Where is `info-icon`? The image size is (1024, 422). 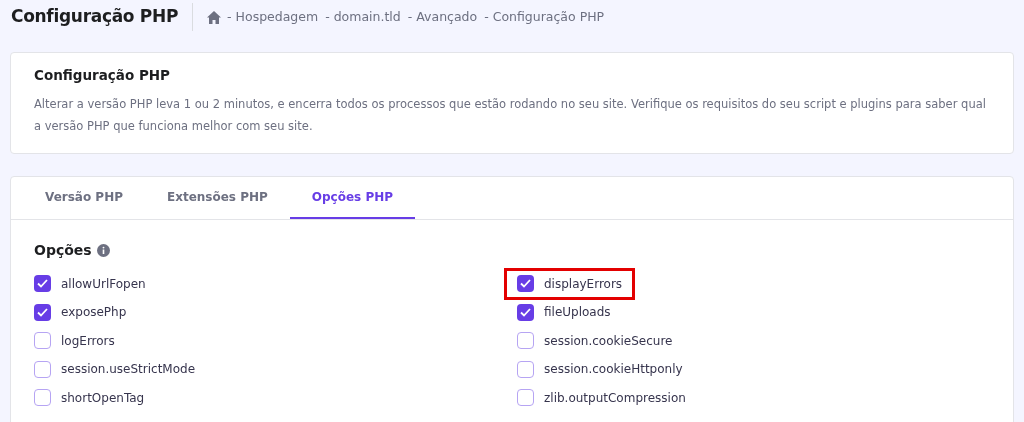
info-icon is located at coordinates (103, 251).